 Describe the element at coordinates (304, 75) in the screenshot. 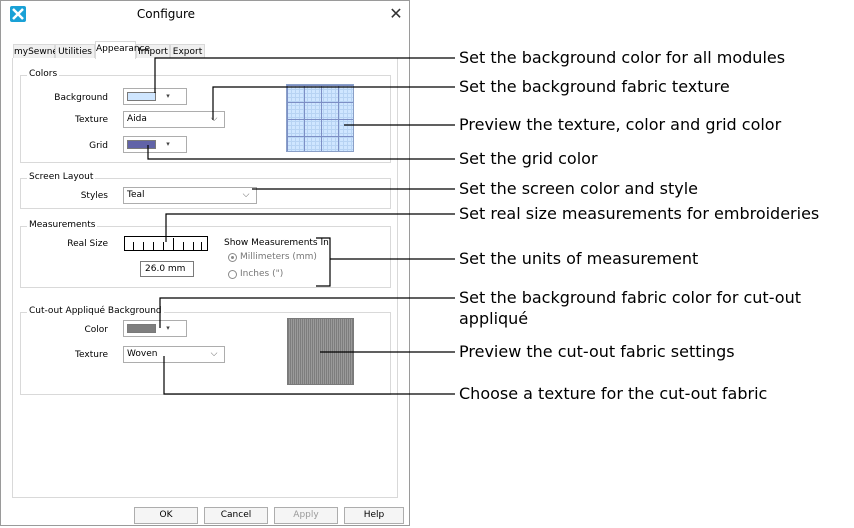

I see `callout-line-background` at that location.